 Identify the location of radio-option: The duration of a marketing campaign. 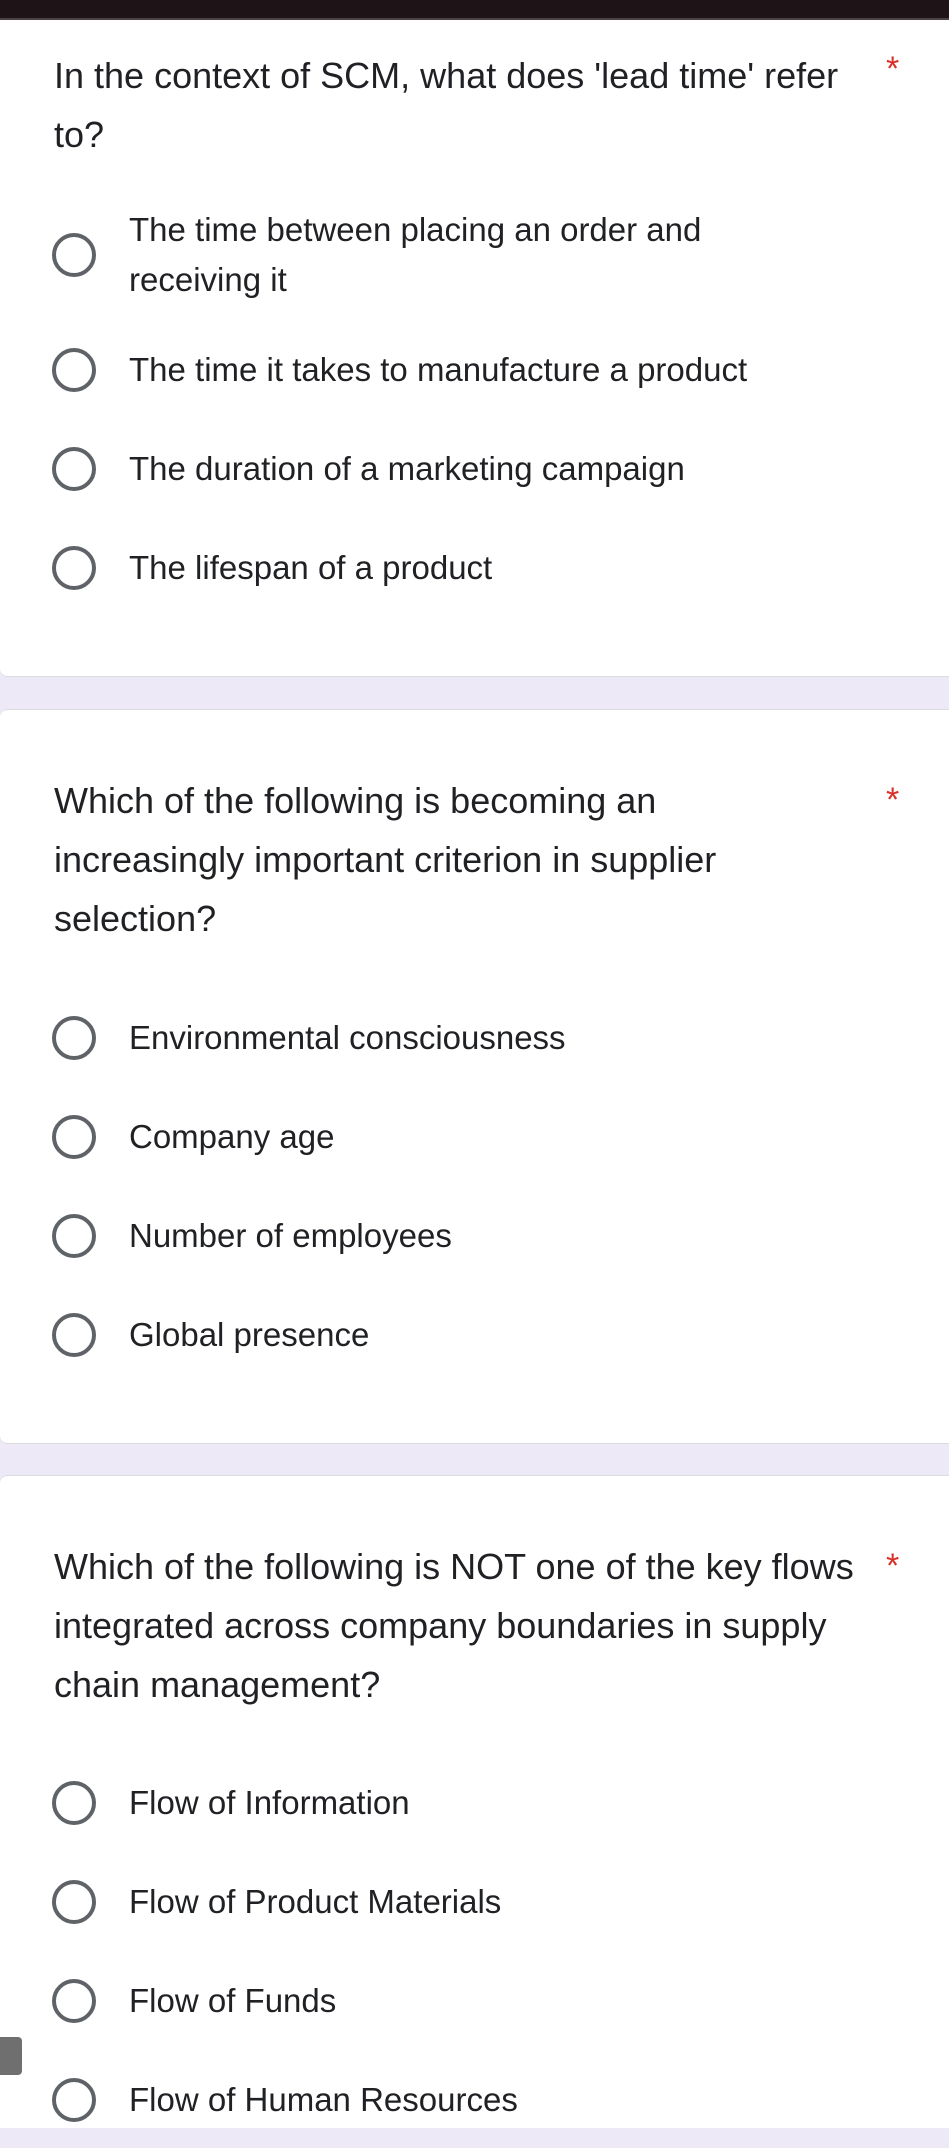
(482, 469).